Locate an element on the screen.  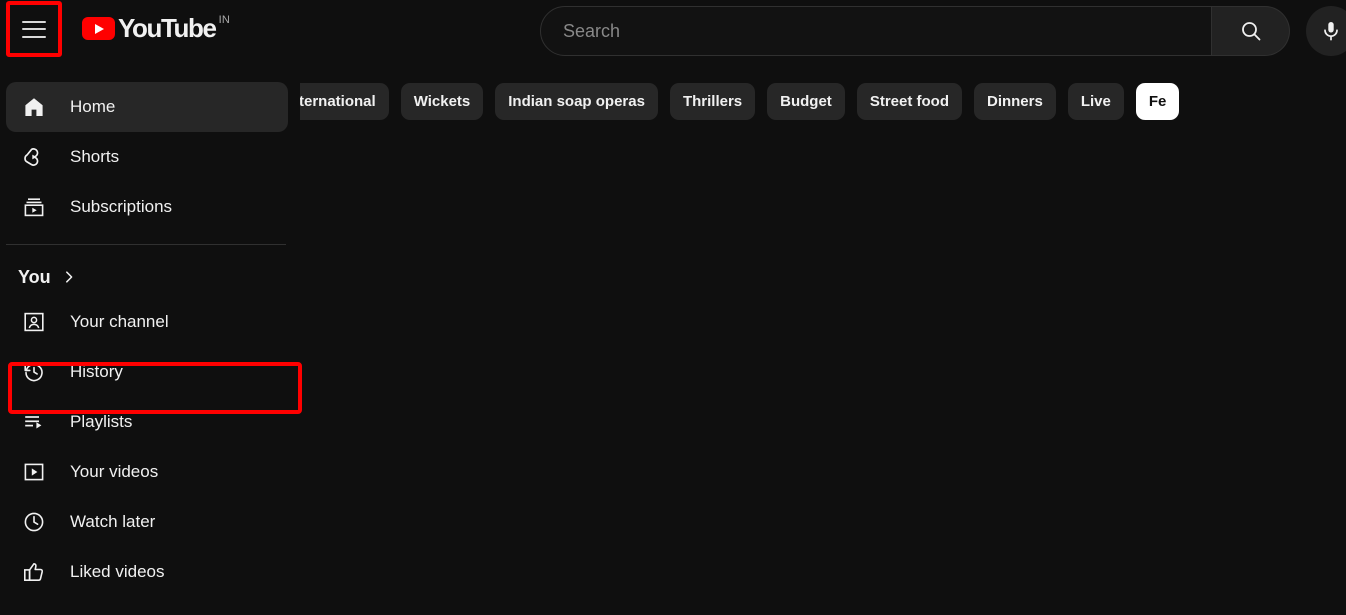
sidebar-item-label: Your channel is located at coordinates (119, 321).